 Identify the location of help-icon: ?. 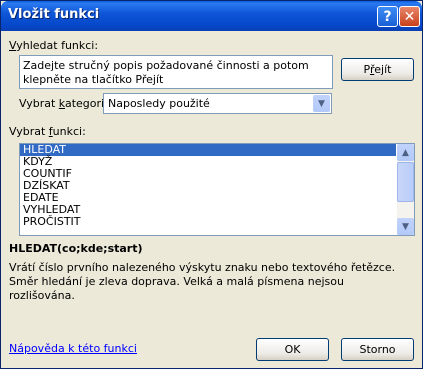
(387, 16).